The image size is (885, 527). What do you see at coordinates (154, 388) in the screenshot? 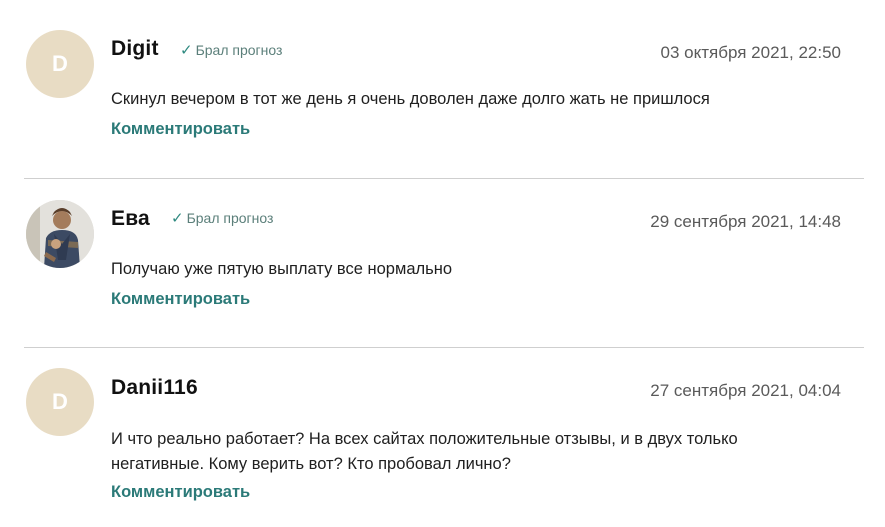
I see `comment-author: Danii116` at bounding box center [154, 388].